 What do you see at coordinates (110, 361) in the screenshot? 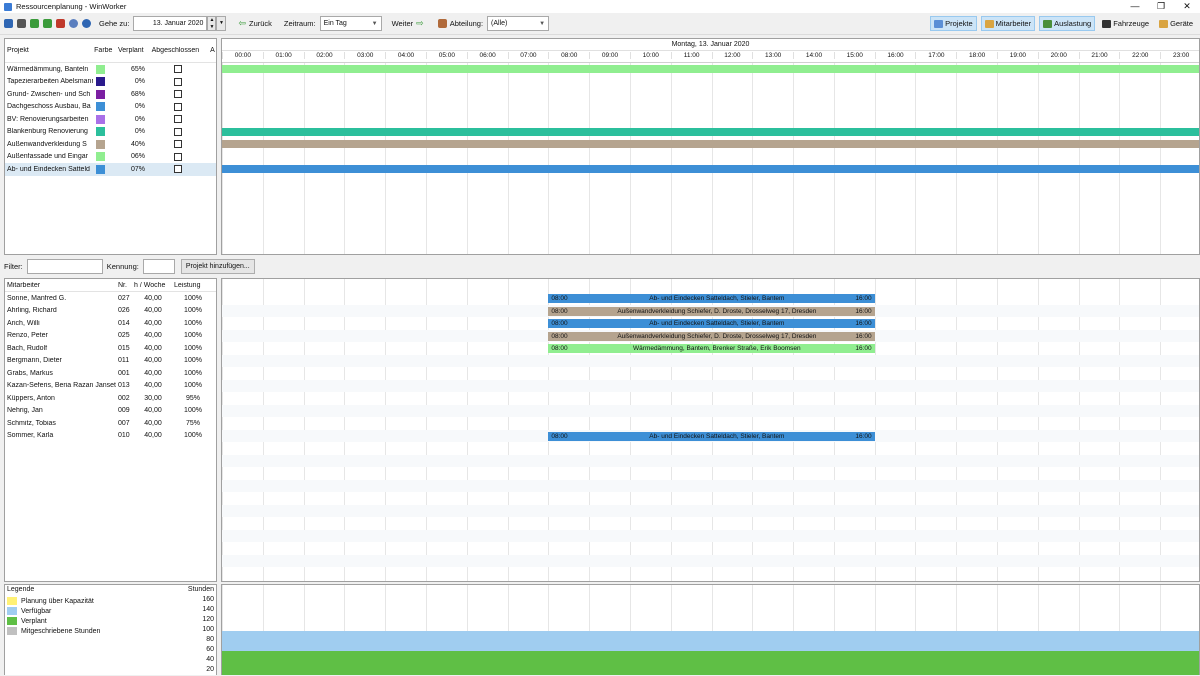
I see `employee-row: Bergmann, Dieter 011 40,00 100%` at bounding box center [110, 361].